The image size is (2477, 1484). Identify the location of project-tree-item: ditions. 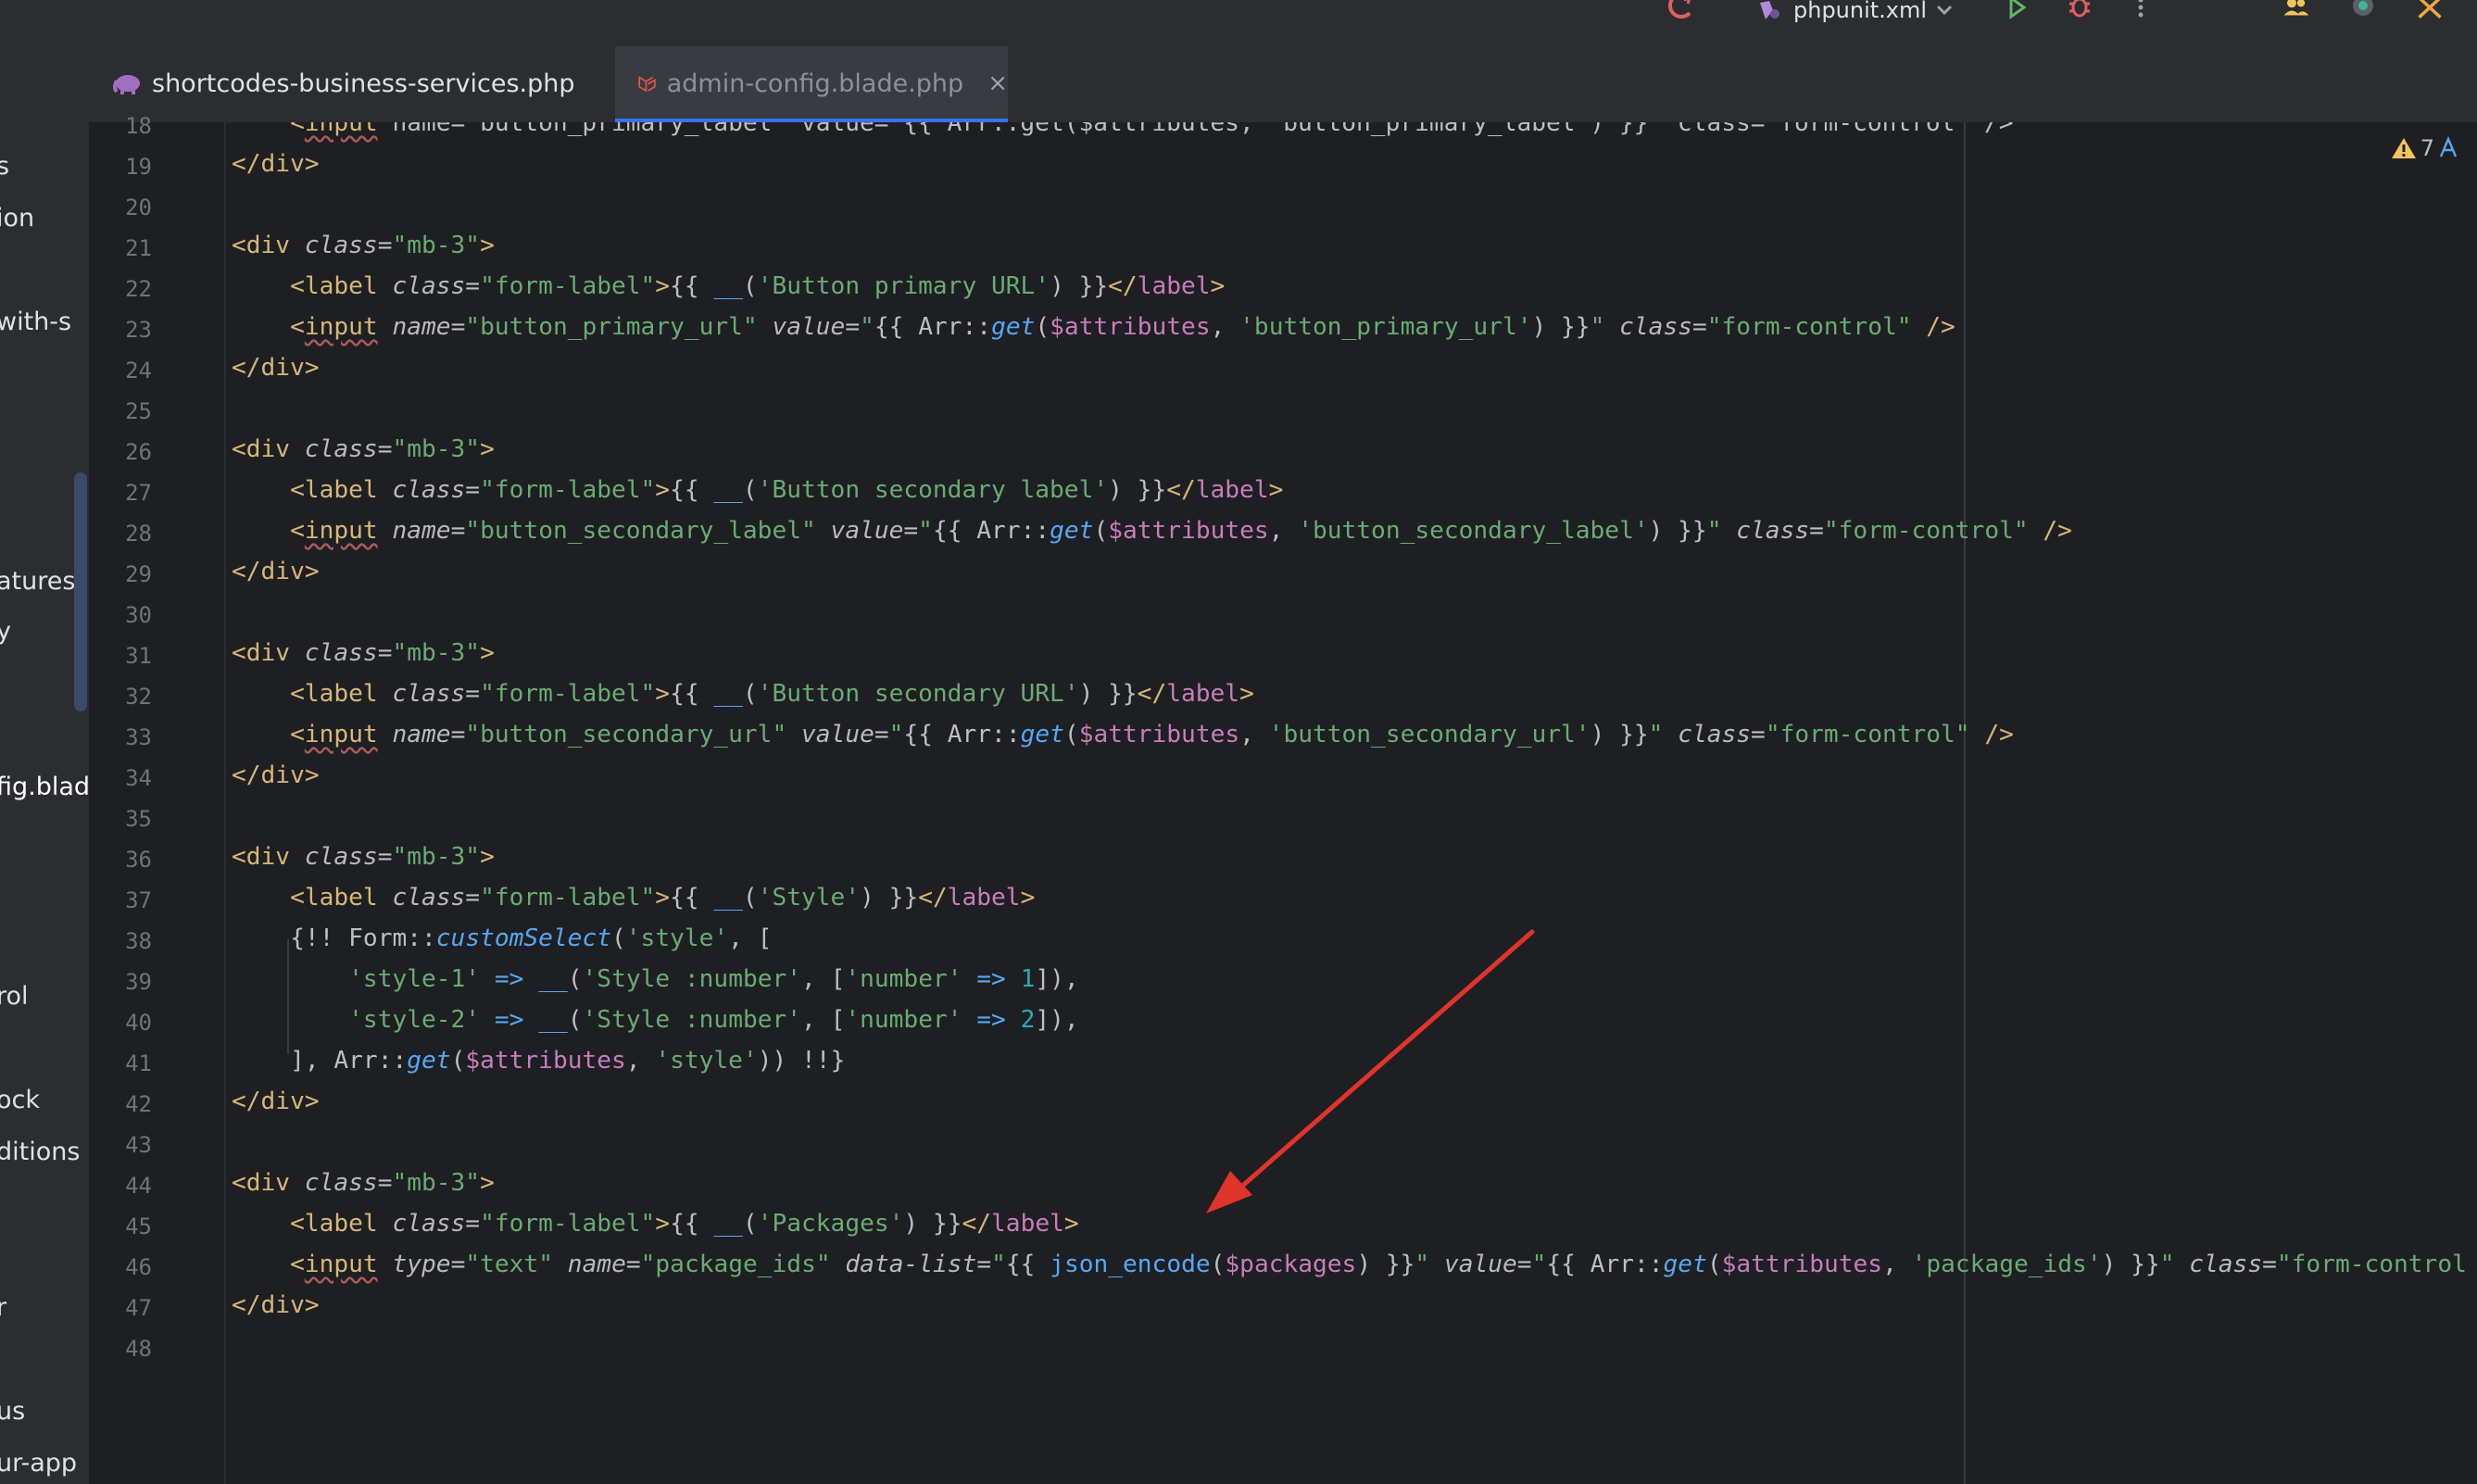
(40, 1152).